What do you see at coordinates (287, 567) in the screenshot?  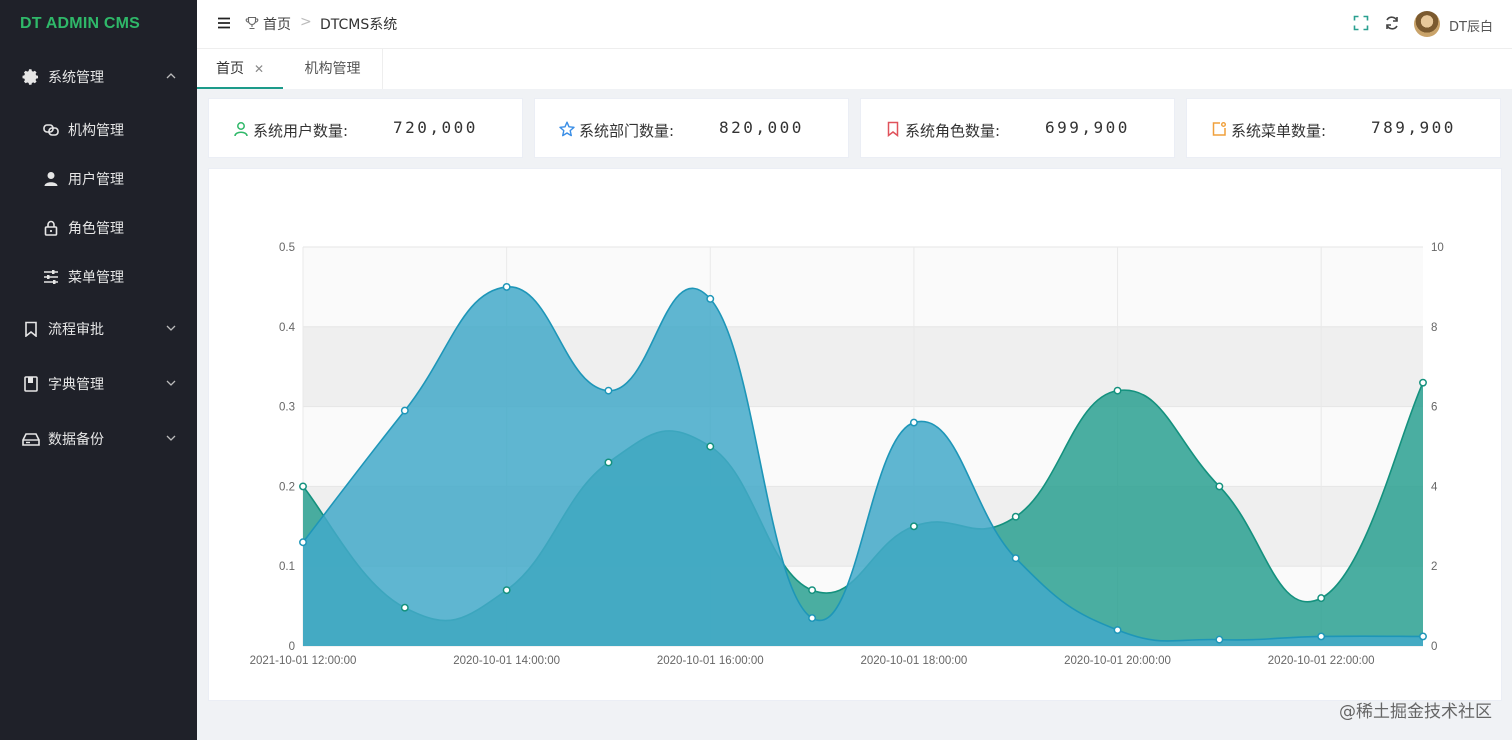 I see `y-left-tick-label: 0.1` at bounding box center [287, 567].